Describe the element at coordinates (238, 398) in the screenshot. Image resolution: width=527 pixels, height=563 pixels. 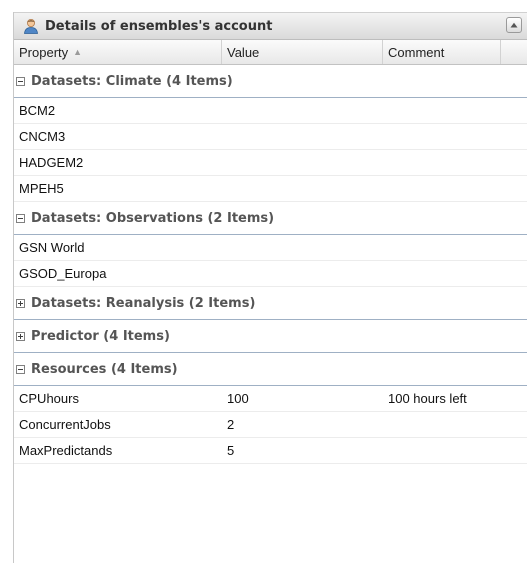
I see `cell-value: 100` at that location.